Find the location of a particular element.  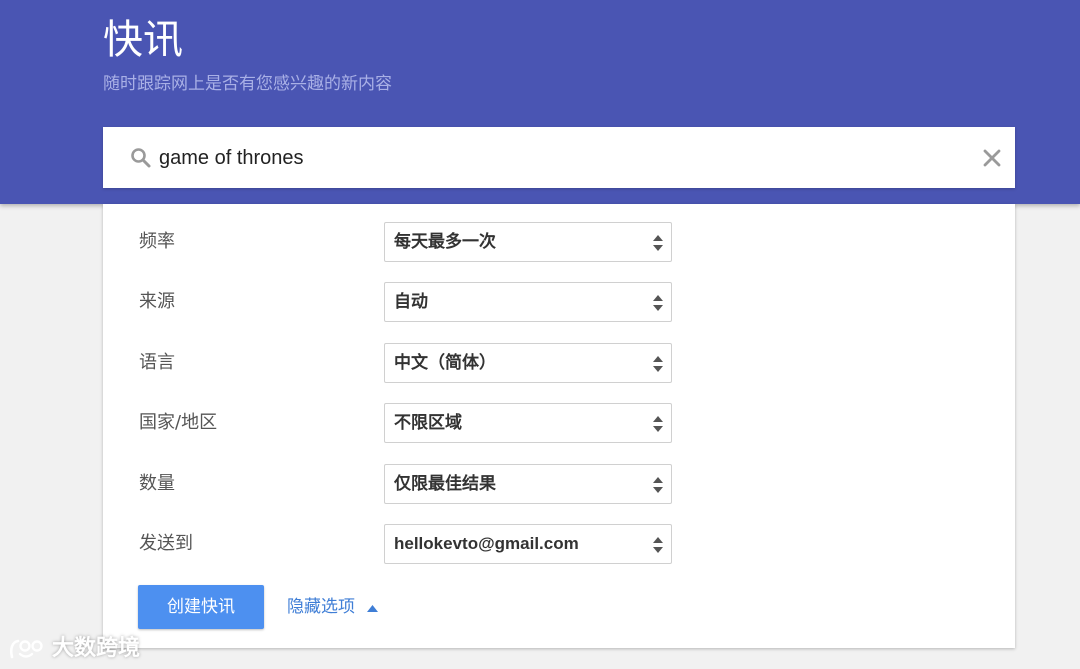

frequency-label: 频率 is located at coordinates (157, 241).